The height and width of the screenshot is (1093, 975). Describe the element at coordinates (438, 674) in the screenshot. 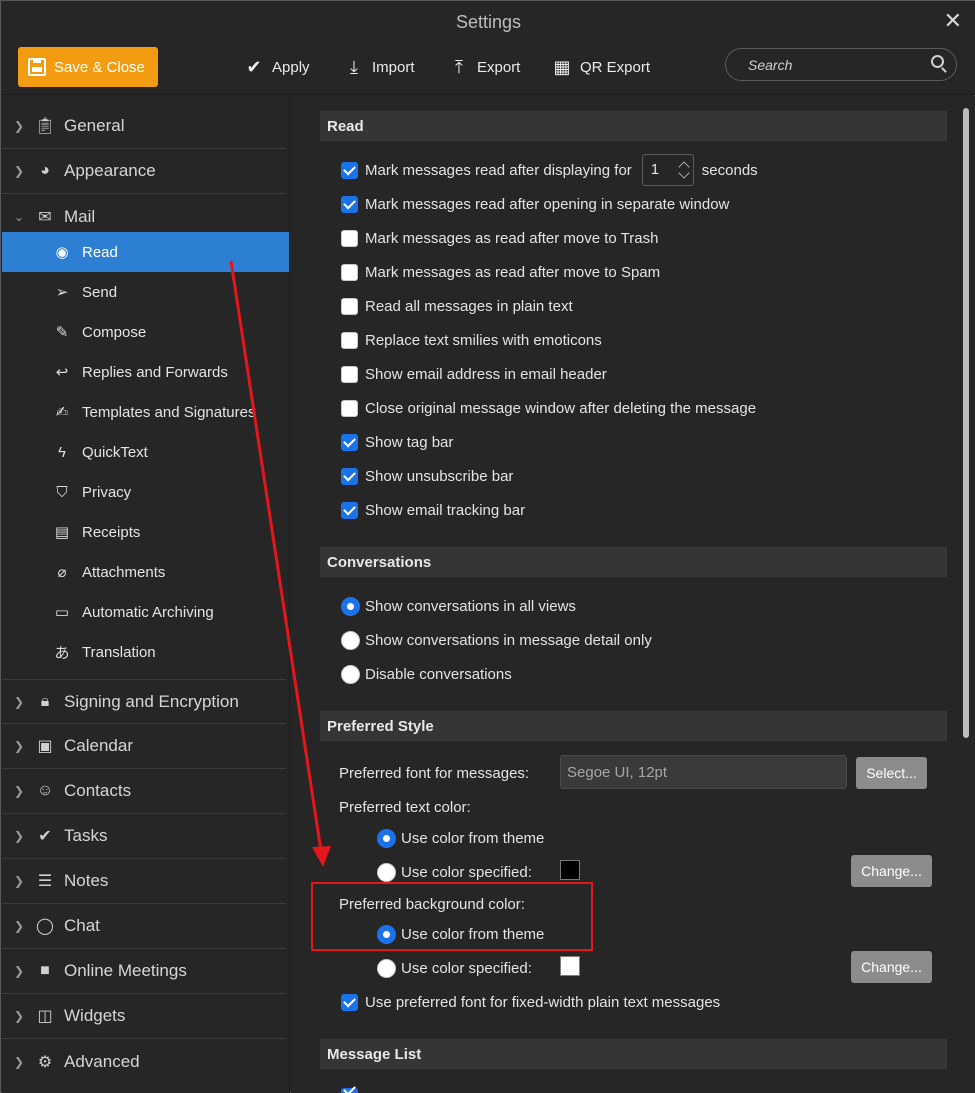

I see `option-label: Disable conversations` at that location.